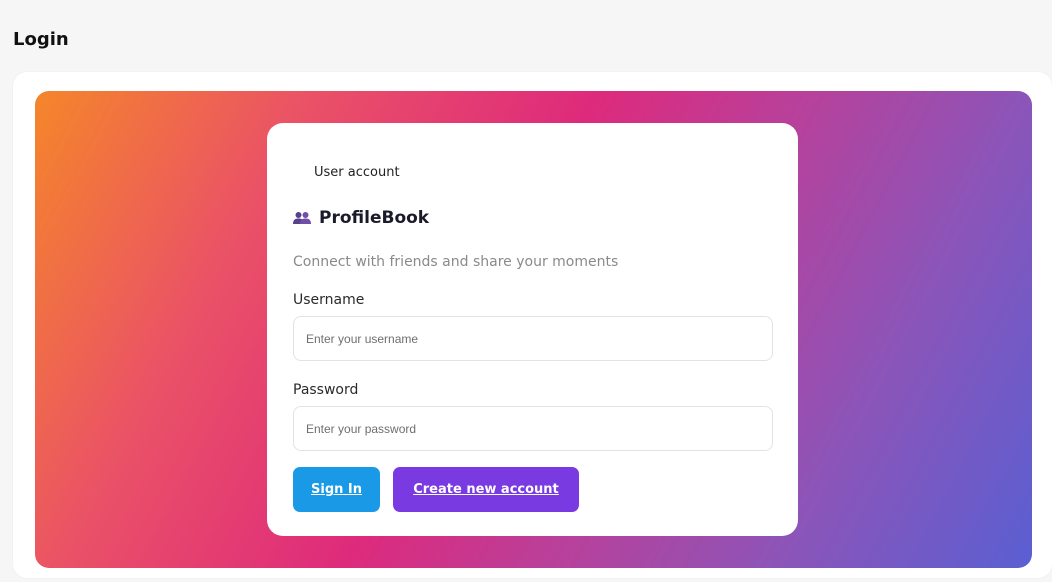 This screenshot has width=1052, height=582. What do you see at coordinates (329, 300) in the screenshot?
I see `username-label: Username` at bounding box center [329, 300].